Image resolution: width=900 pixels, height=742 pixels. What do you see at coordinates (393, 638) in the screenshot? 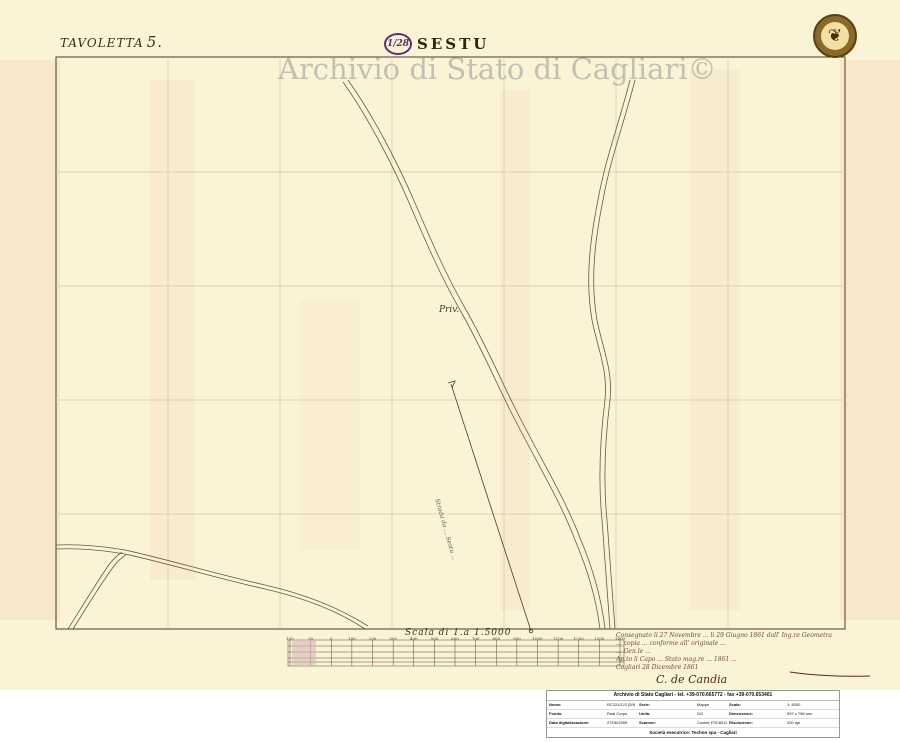
I see `scale-tick-label: 300` at bounding box center [393, 638].